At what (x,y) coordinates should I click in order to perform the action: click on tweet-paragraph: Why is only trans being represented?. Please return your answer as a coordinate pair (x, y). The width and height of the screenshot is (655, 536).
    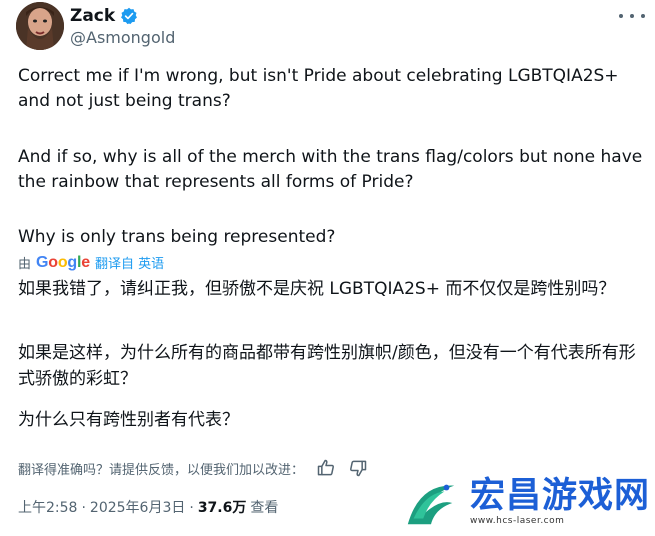
    Looking at the image, I should click on (333, 237).